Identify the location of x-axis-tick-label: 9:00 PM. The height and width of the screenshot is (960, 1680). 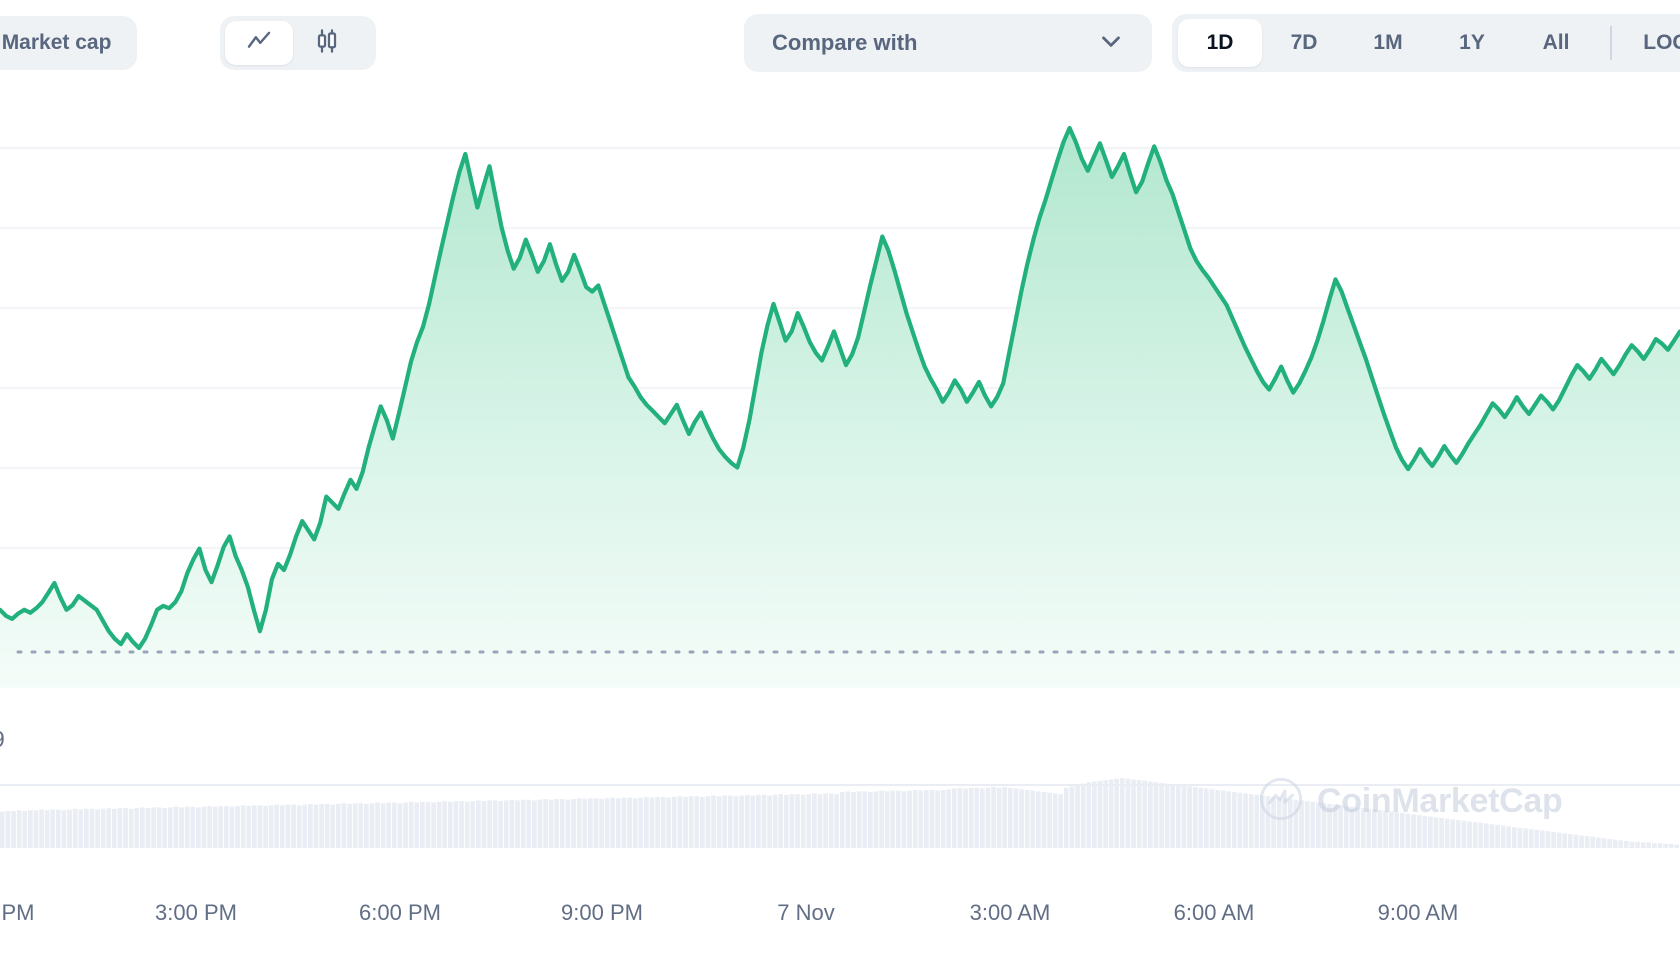
(602, 912).